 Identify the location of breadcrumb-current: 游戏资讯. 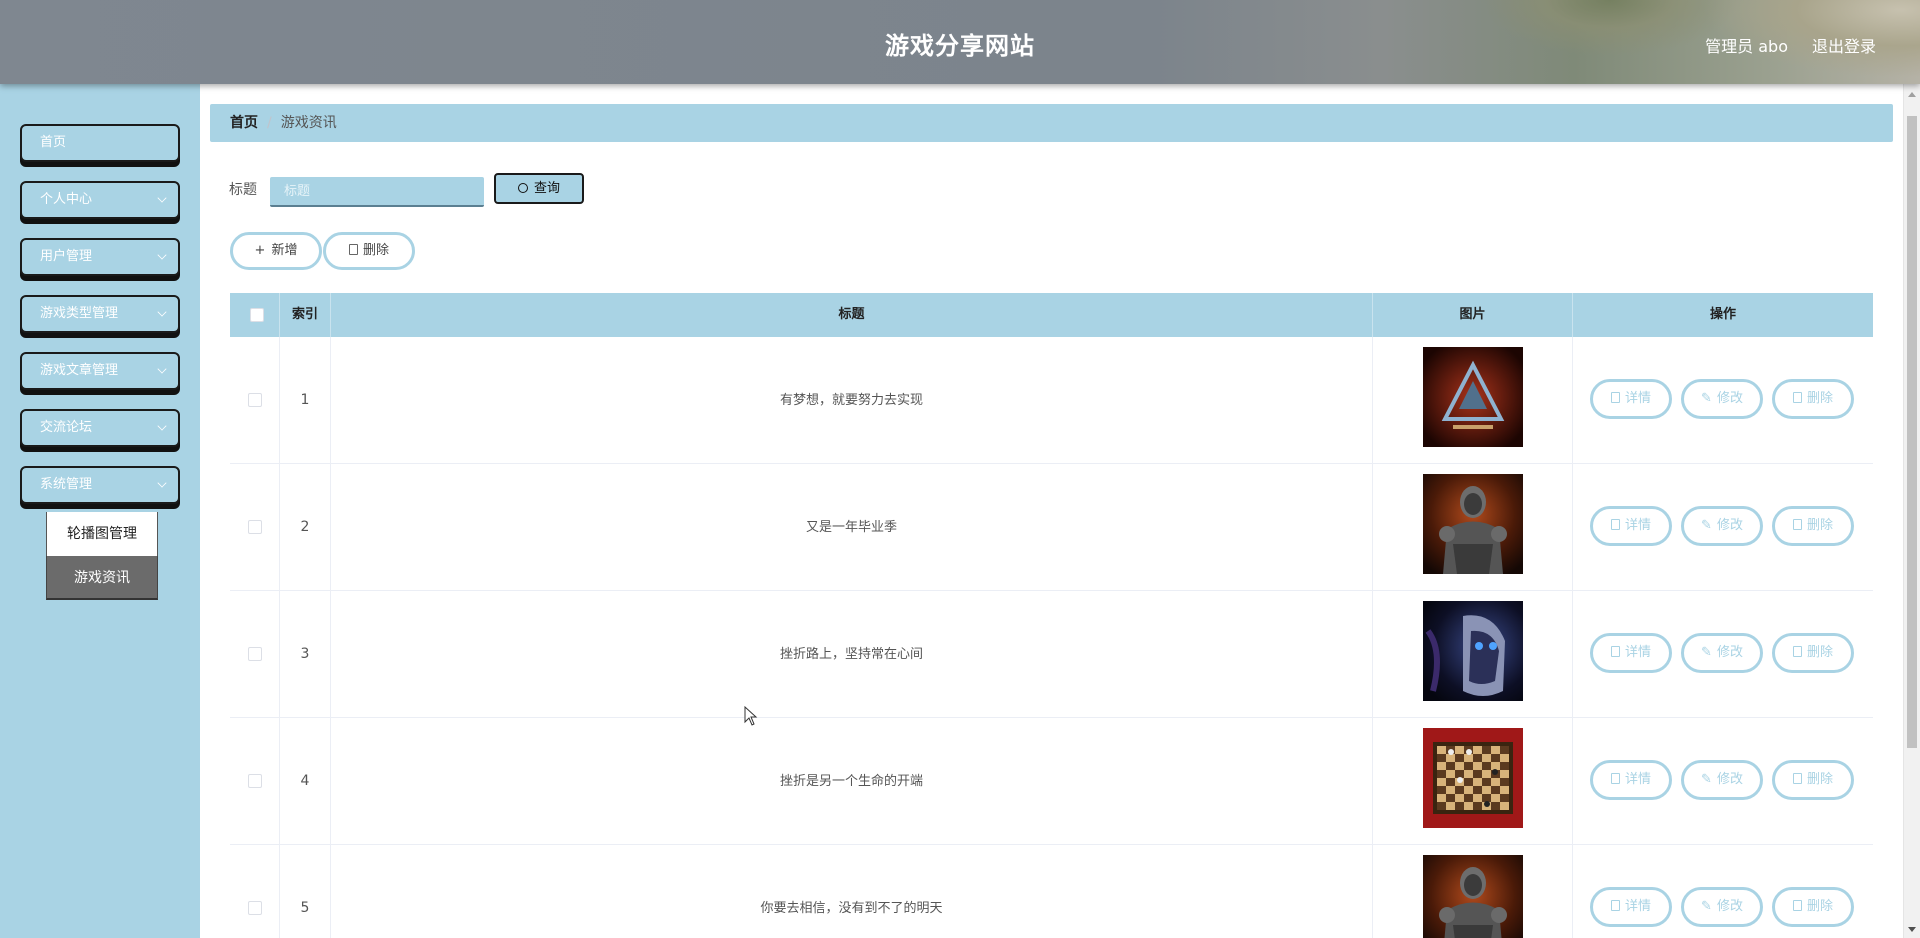
(308, 123).